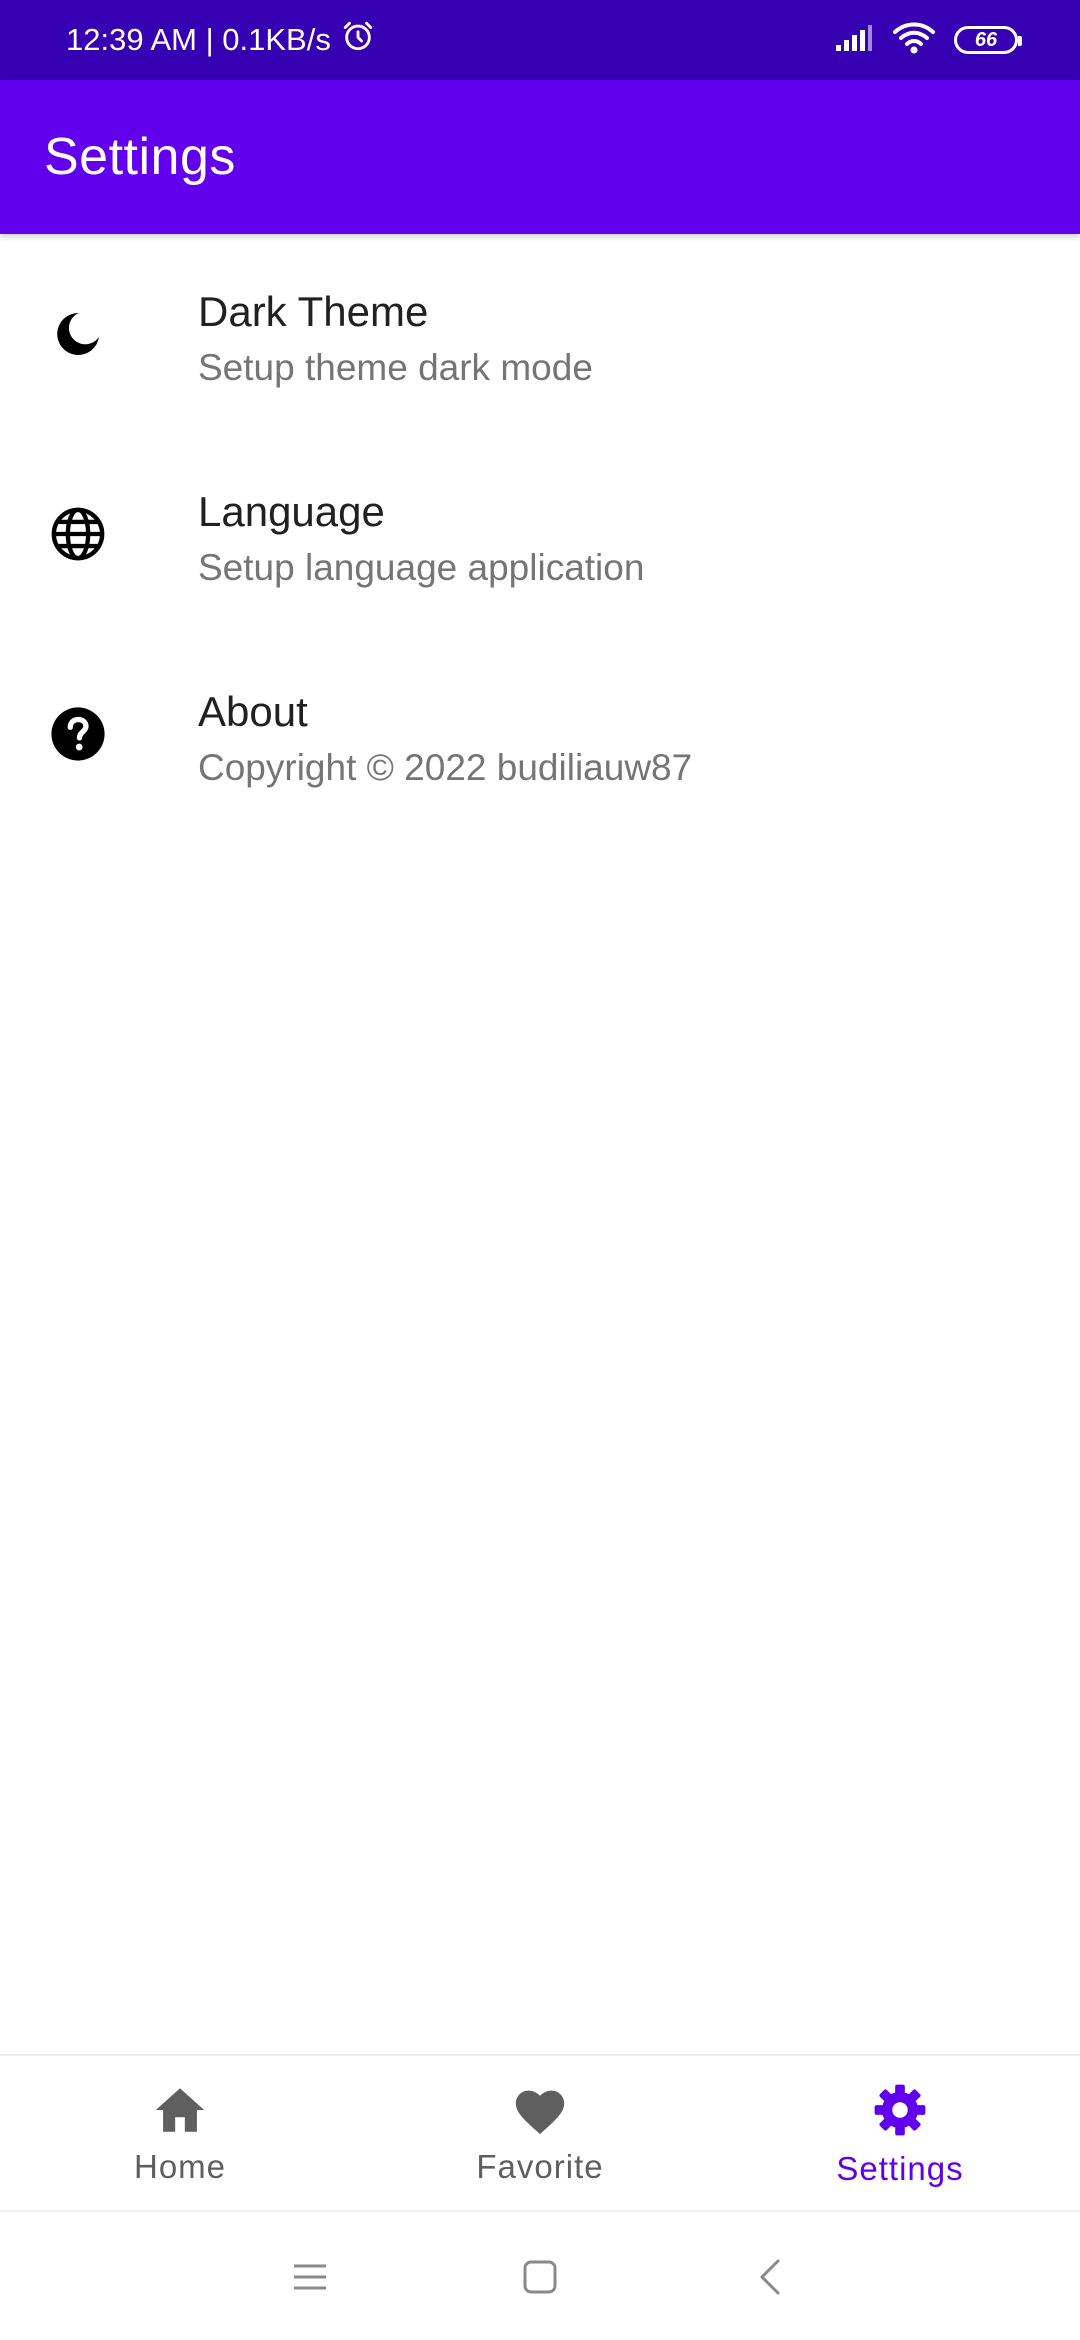 The image size is (1080, 2340). Describe the element at coordinates (358, 40) in the screenshot. I see `alarm-icon` at that location.